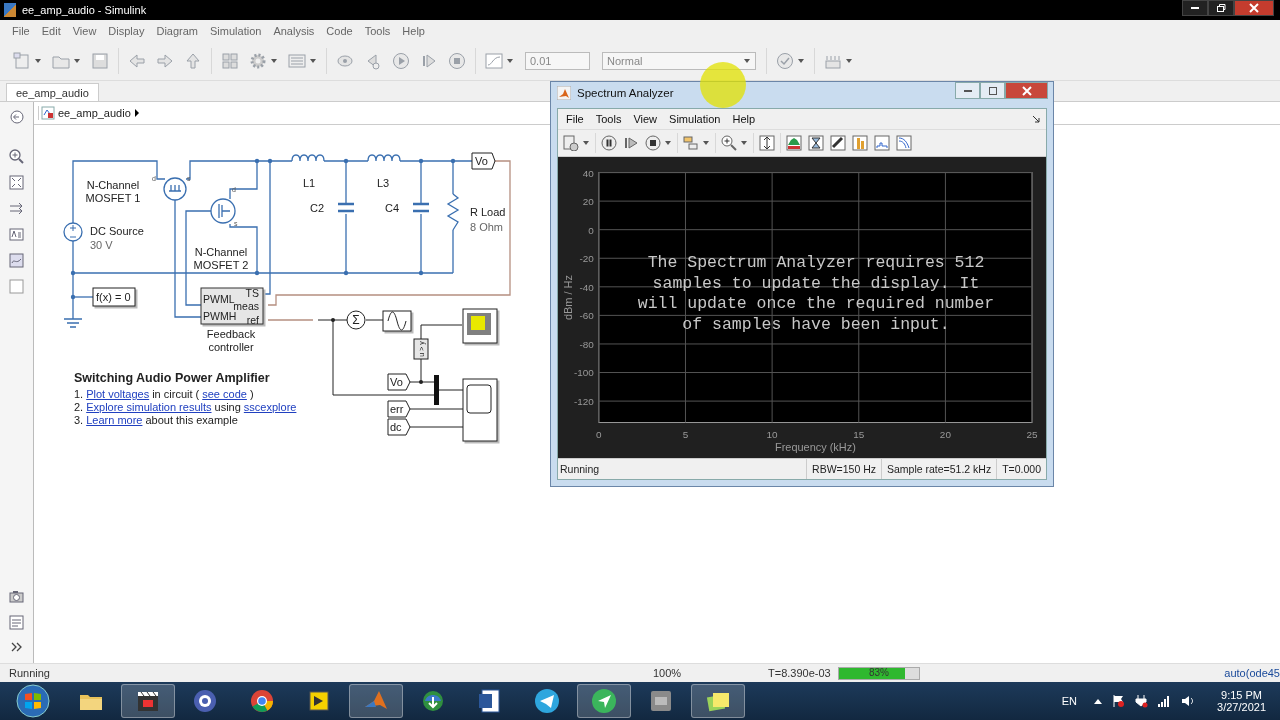 Image resolution: width=1280 pixels, height=720 pixels. Describe the element at coordinates (904, 143) in the screenshot. I see `ccdf-icon` at that location.